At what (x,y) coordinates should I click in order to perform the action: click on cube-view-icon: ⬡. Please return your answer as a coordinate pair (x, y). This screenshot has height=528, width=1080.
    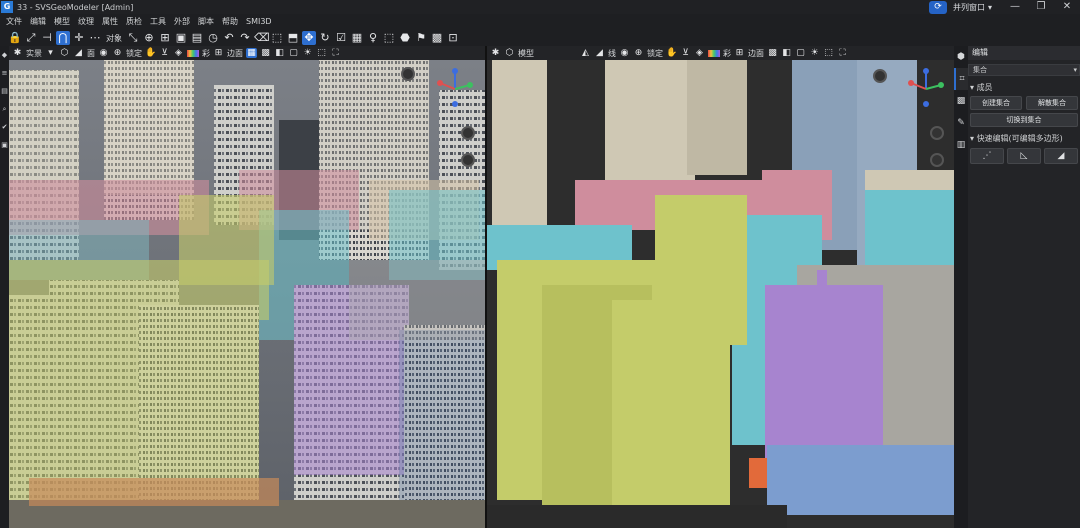
    Looking at the image, I should click on (64, 53).